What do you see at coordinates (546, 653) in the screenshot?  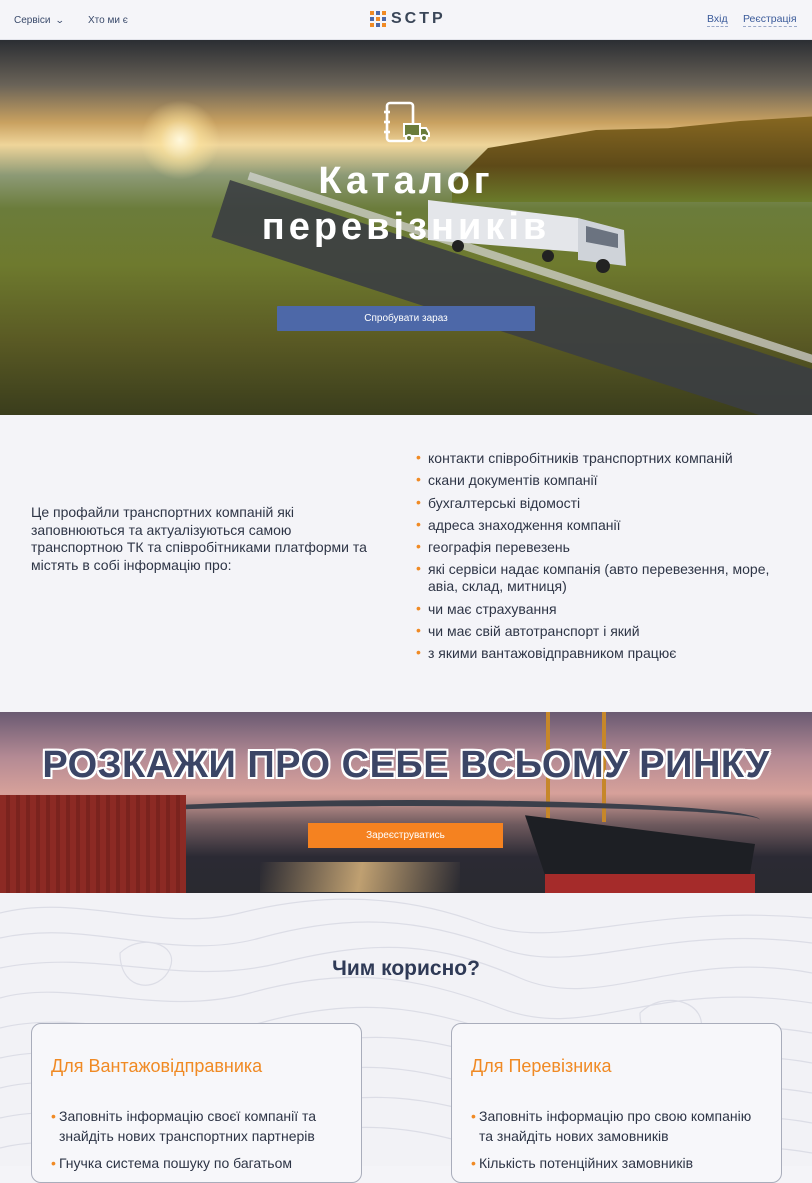 I see `list-item: • з якими вантажовідправником працює` at bounding box center [546, 653].